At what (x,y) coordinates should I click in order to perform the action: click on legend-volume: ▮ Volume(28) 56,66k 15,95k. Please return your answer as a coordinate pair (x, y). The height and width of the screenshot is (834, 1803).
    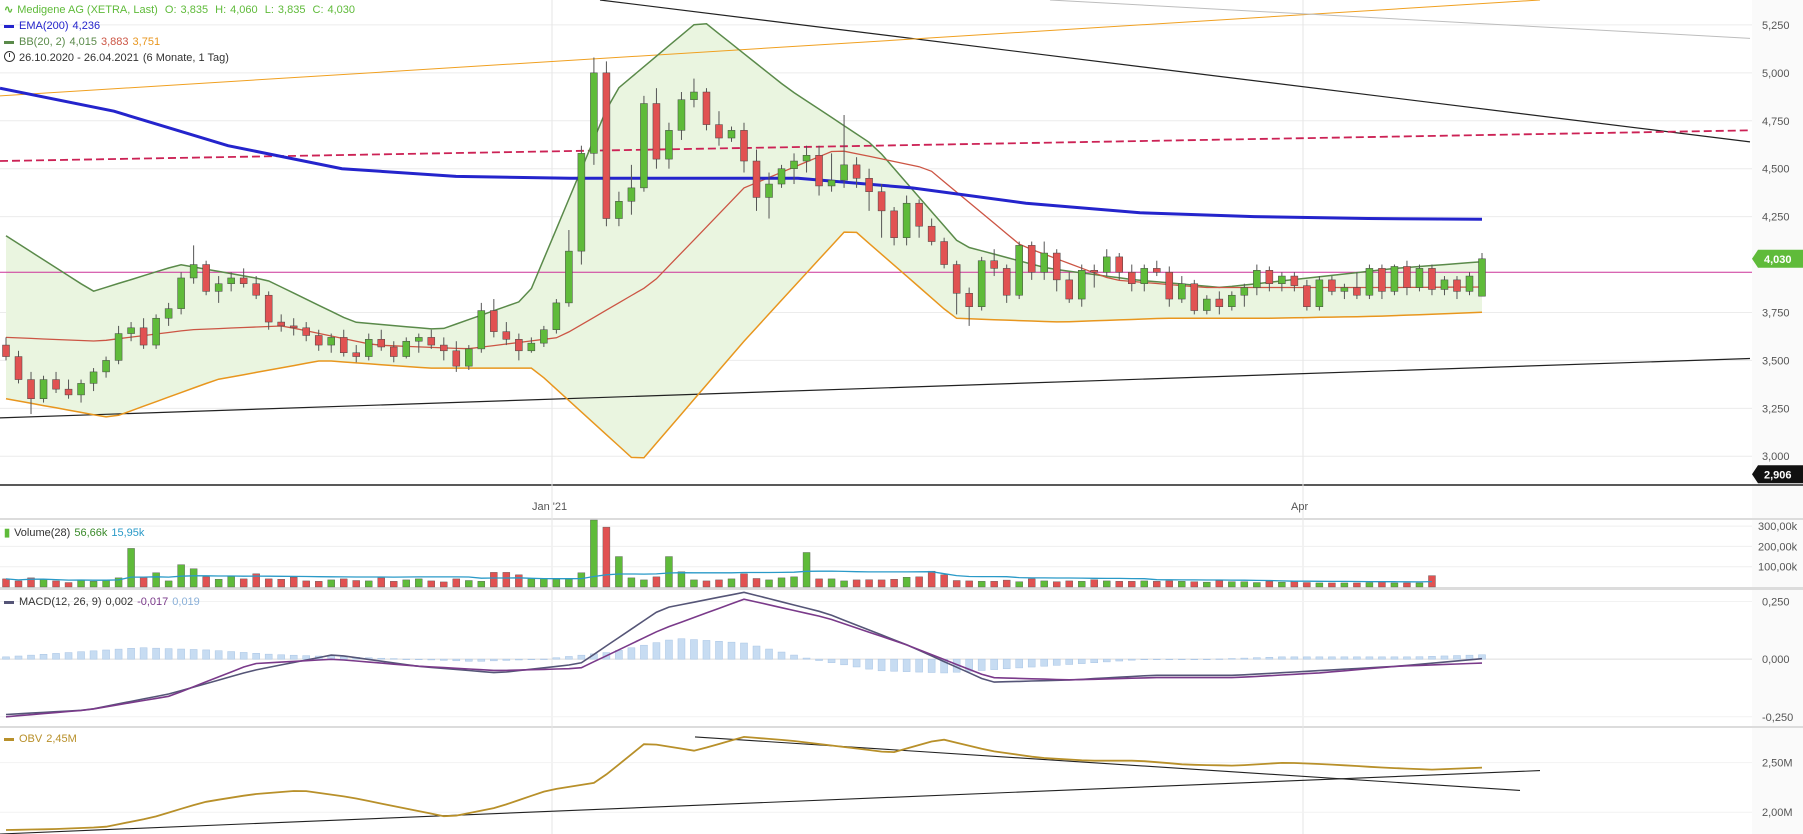
    Looking at the image, I should click on (76, 533).